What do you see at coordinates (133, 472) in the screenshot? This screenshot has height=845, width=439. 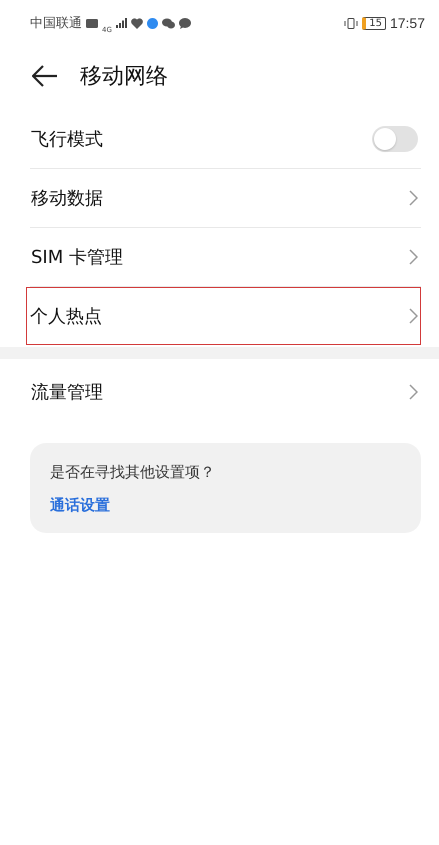 I see `suggestion-question: 是否在寻找其他设置项？` at bounding box center [133, 472].